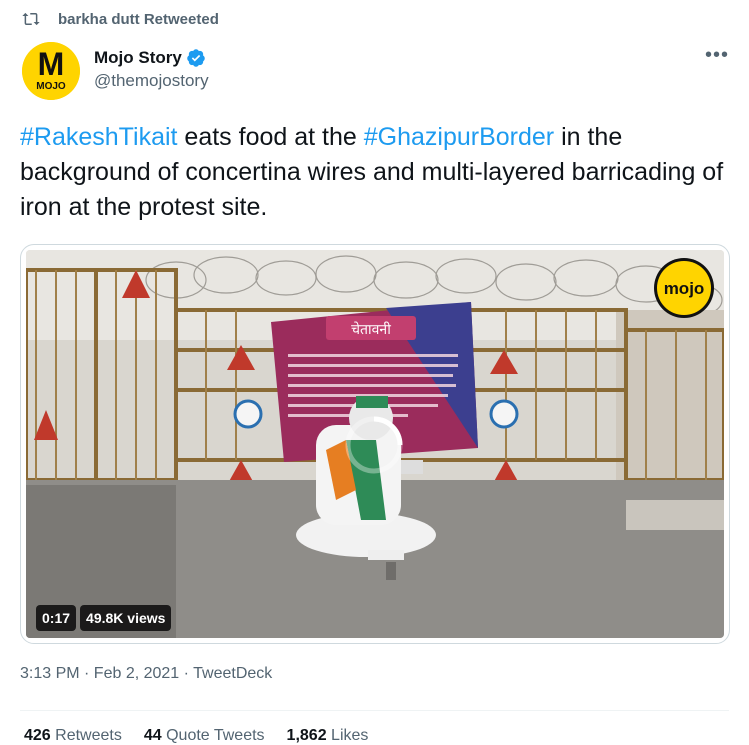  Describe the element at coordinates (138, 19) in the screenshot. I see `retweet-label: barkha dutt Retweeted` at that location.